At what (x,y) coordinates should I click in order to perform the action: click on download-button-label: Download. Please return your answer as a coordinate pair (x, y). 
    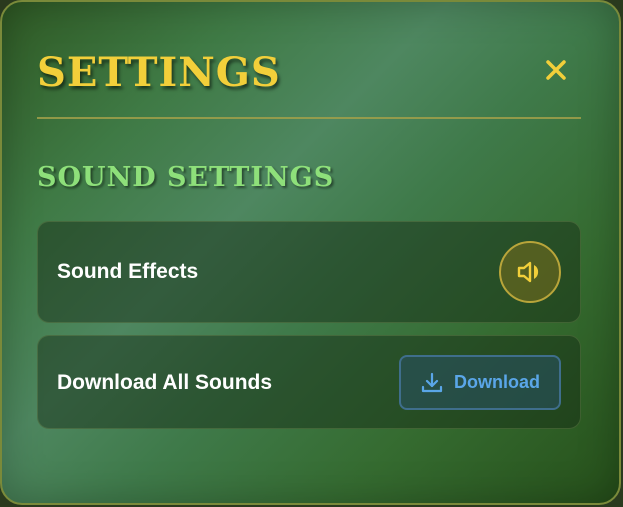
    Looking at the image, I should click on (497, 382).